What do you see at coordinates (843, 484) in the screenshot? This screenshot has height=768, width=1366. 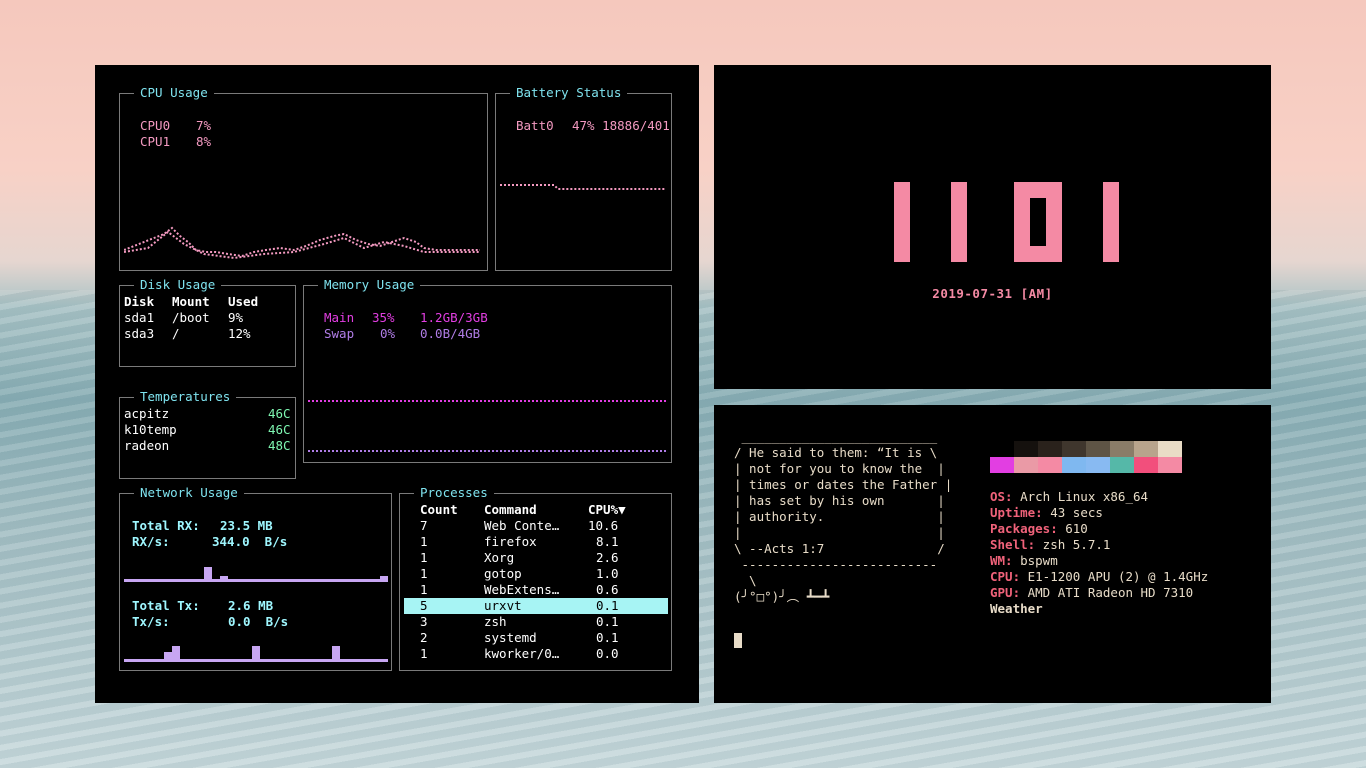 I see `quote-line: | times or dates the Father |` at bounding box center [843, 484].